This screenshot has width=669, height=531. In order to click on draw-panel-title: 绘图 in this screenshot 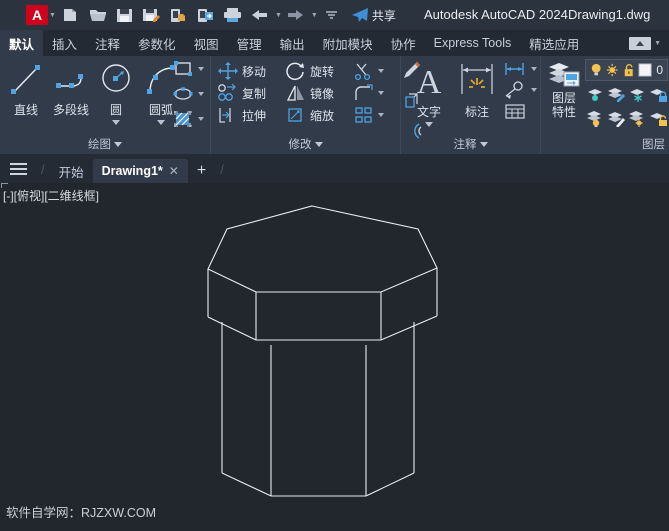, I will do `click(105, 144)`.